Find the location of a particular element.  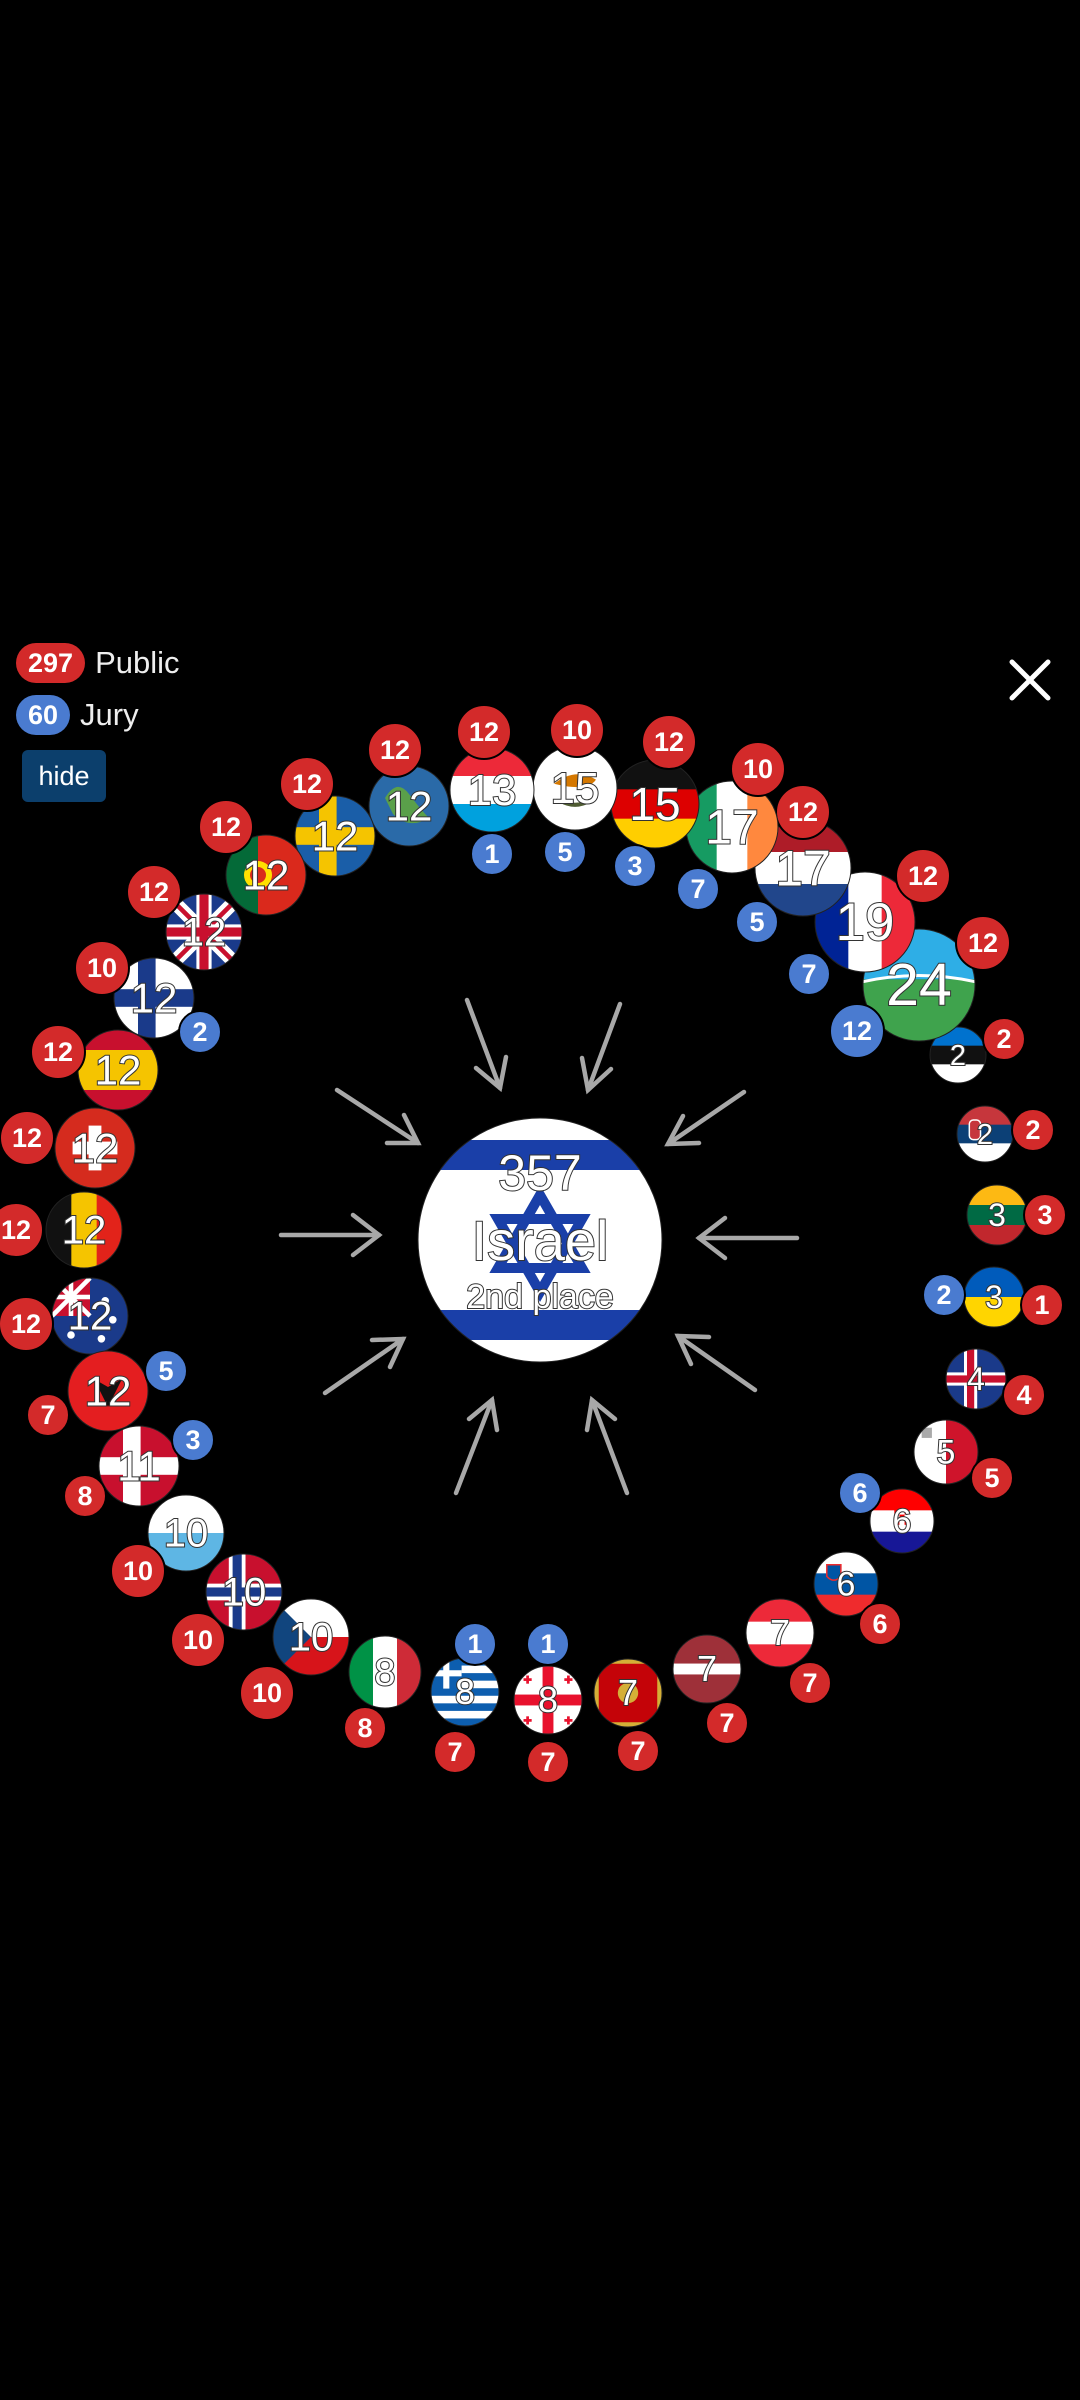

svg-text: 4 is located at coordinates (1023, 1395).